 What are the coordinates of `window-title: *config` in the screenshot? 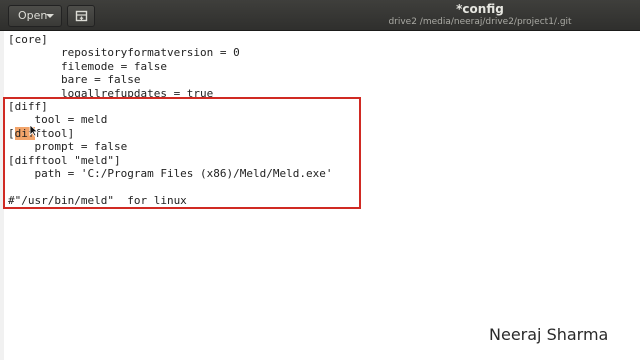 It's located at (480, 9).